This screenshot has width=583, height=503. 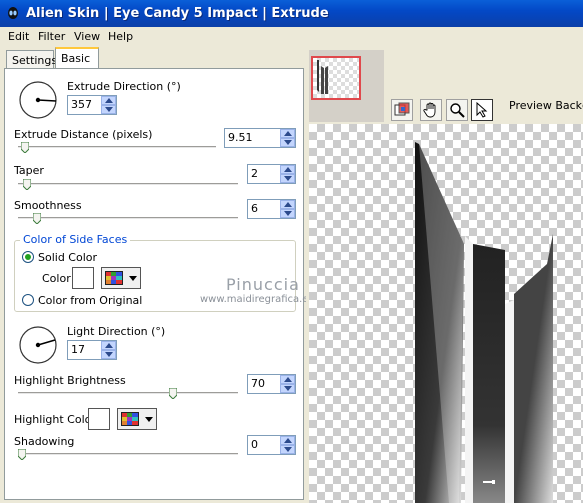 I want to click on smoothness-track, so click(x=128, y=218).